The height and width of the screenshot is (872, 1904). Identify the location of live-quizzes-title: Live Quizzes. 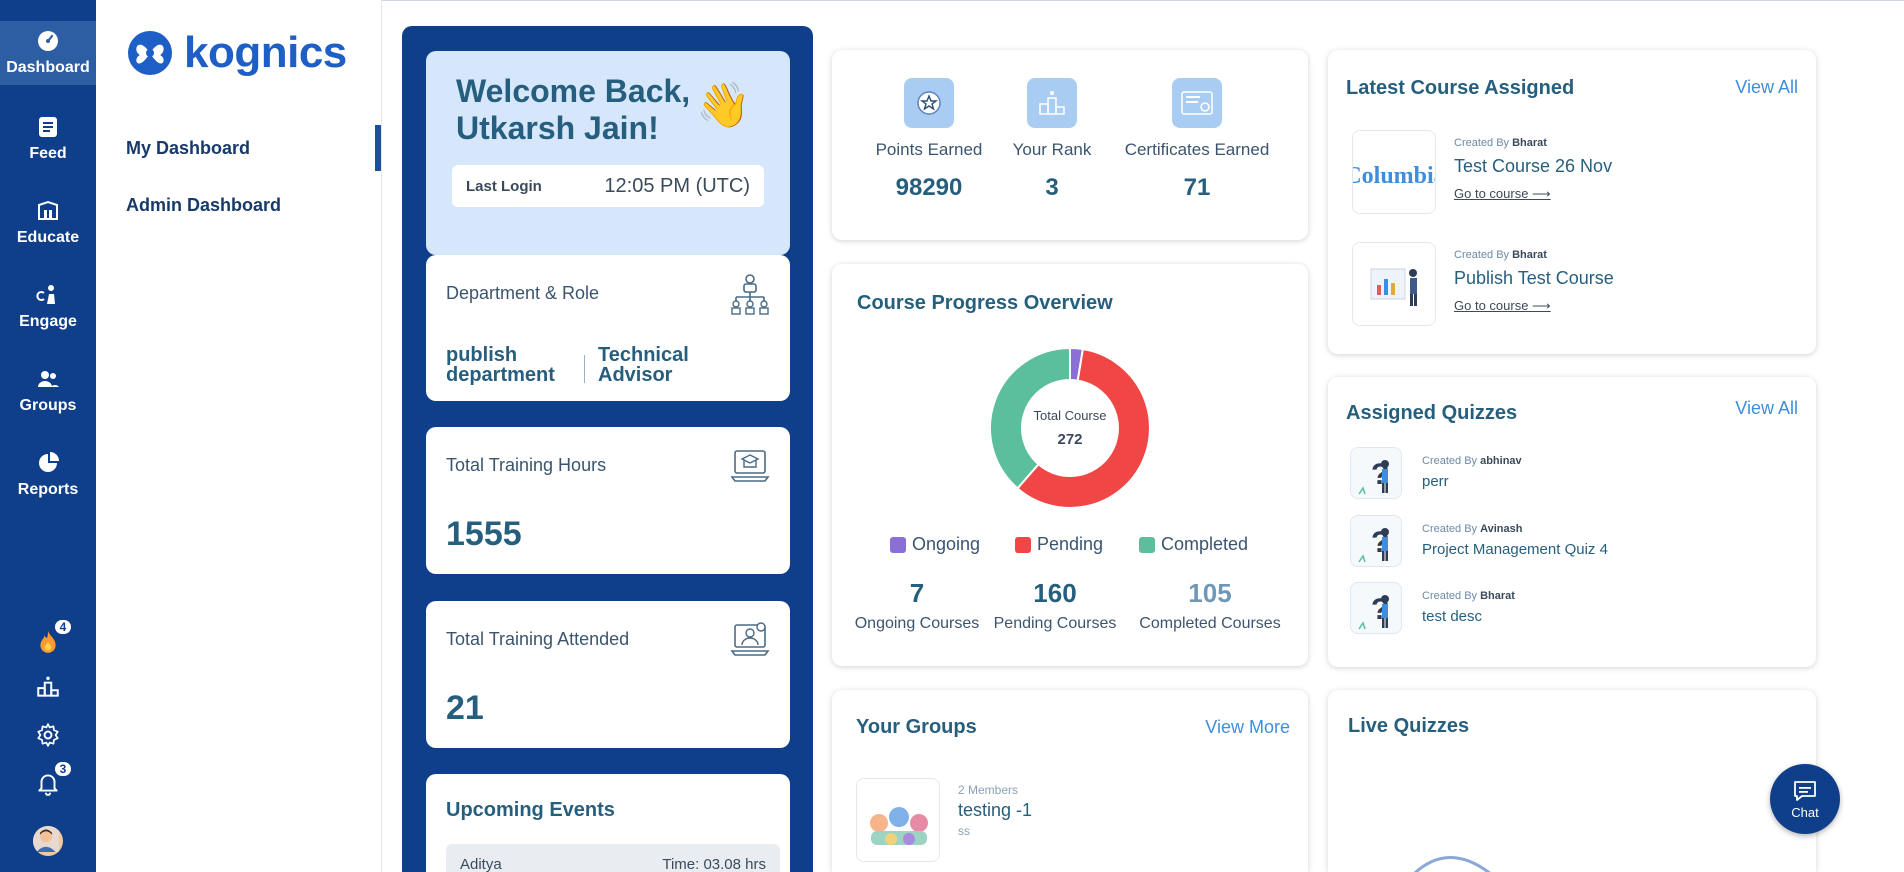
(1409, 726).